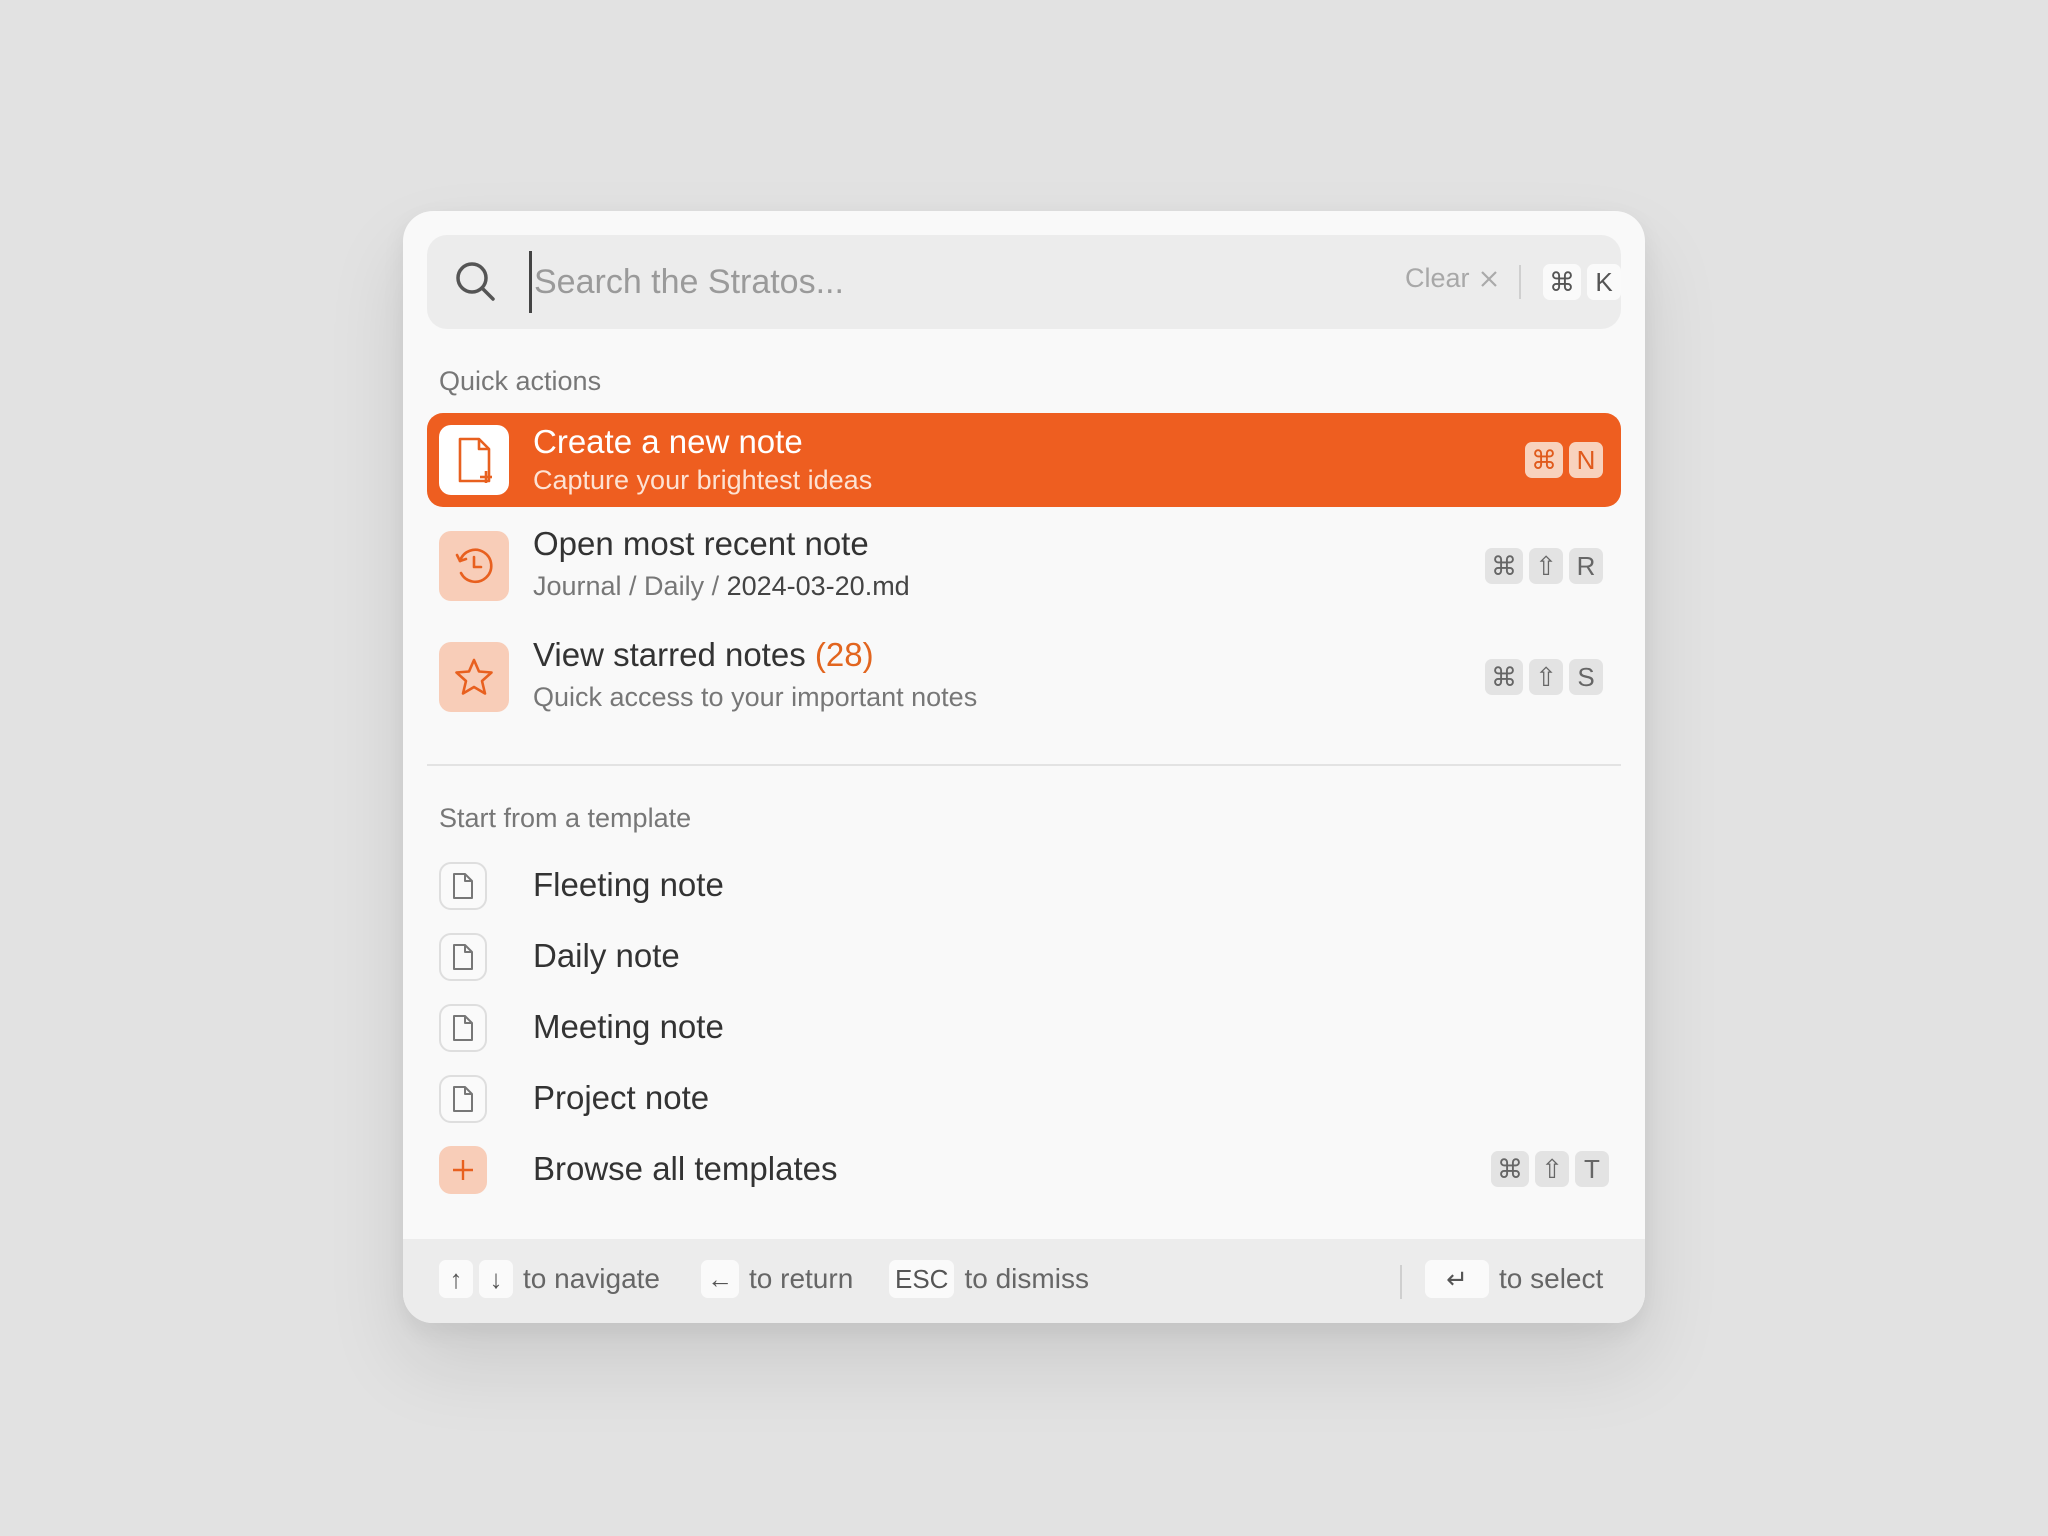  Describe the element at coordinates (818, 586) in the screenshot. I see `path-file: 2024-03-20.md` at that location.